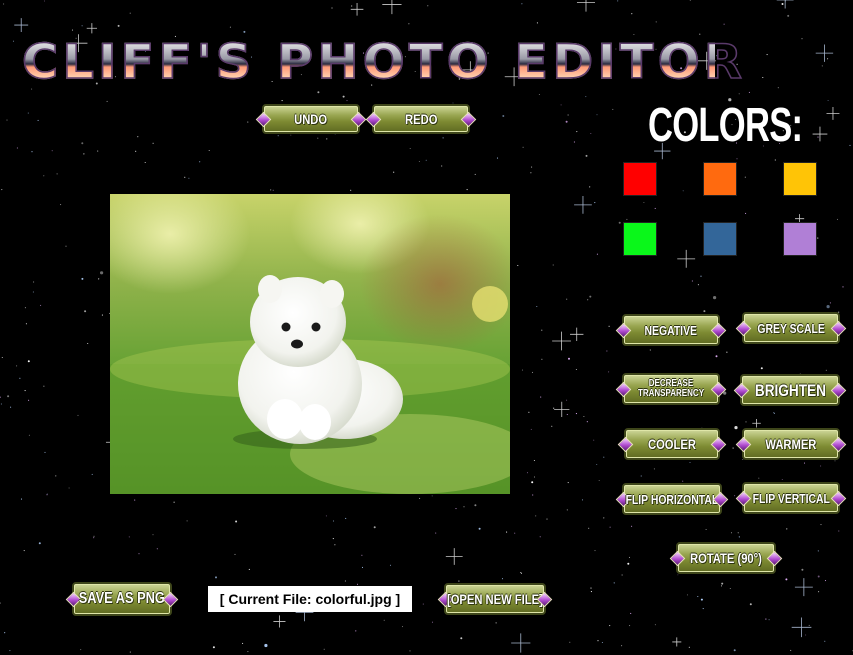 The height and width of the screenshot is (655, 853). I want to click on brighten-label: BRIGHTEN, so click(790, 390).